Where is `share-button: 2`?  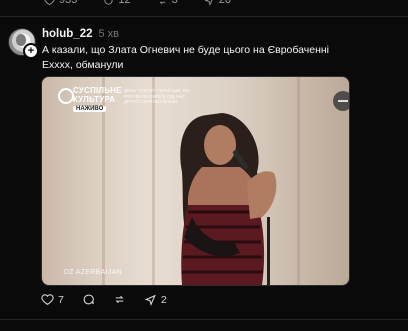 share-button: 2 is located at coordinates (155, 299).